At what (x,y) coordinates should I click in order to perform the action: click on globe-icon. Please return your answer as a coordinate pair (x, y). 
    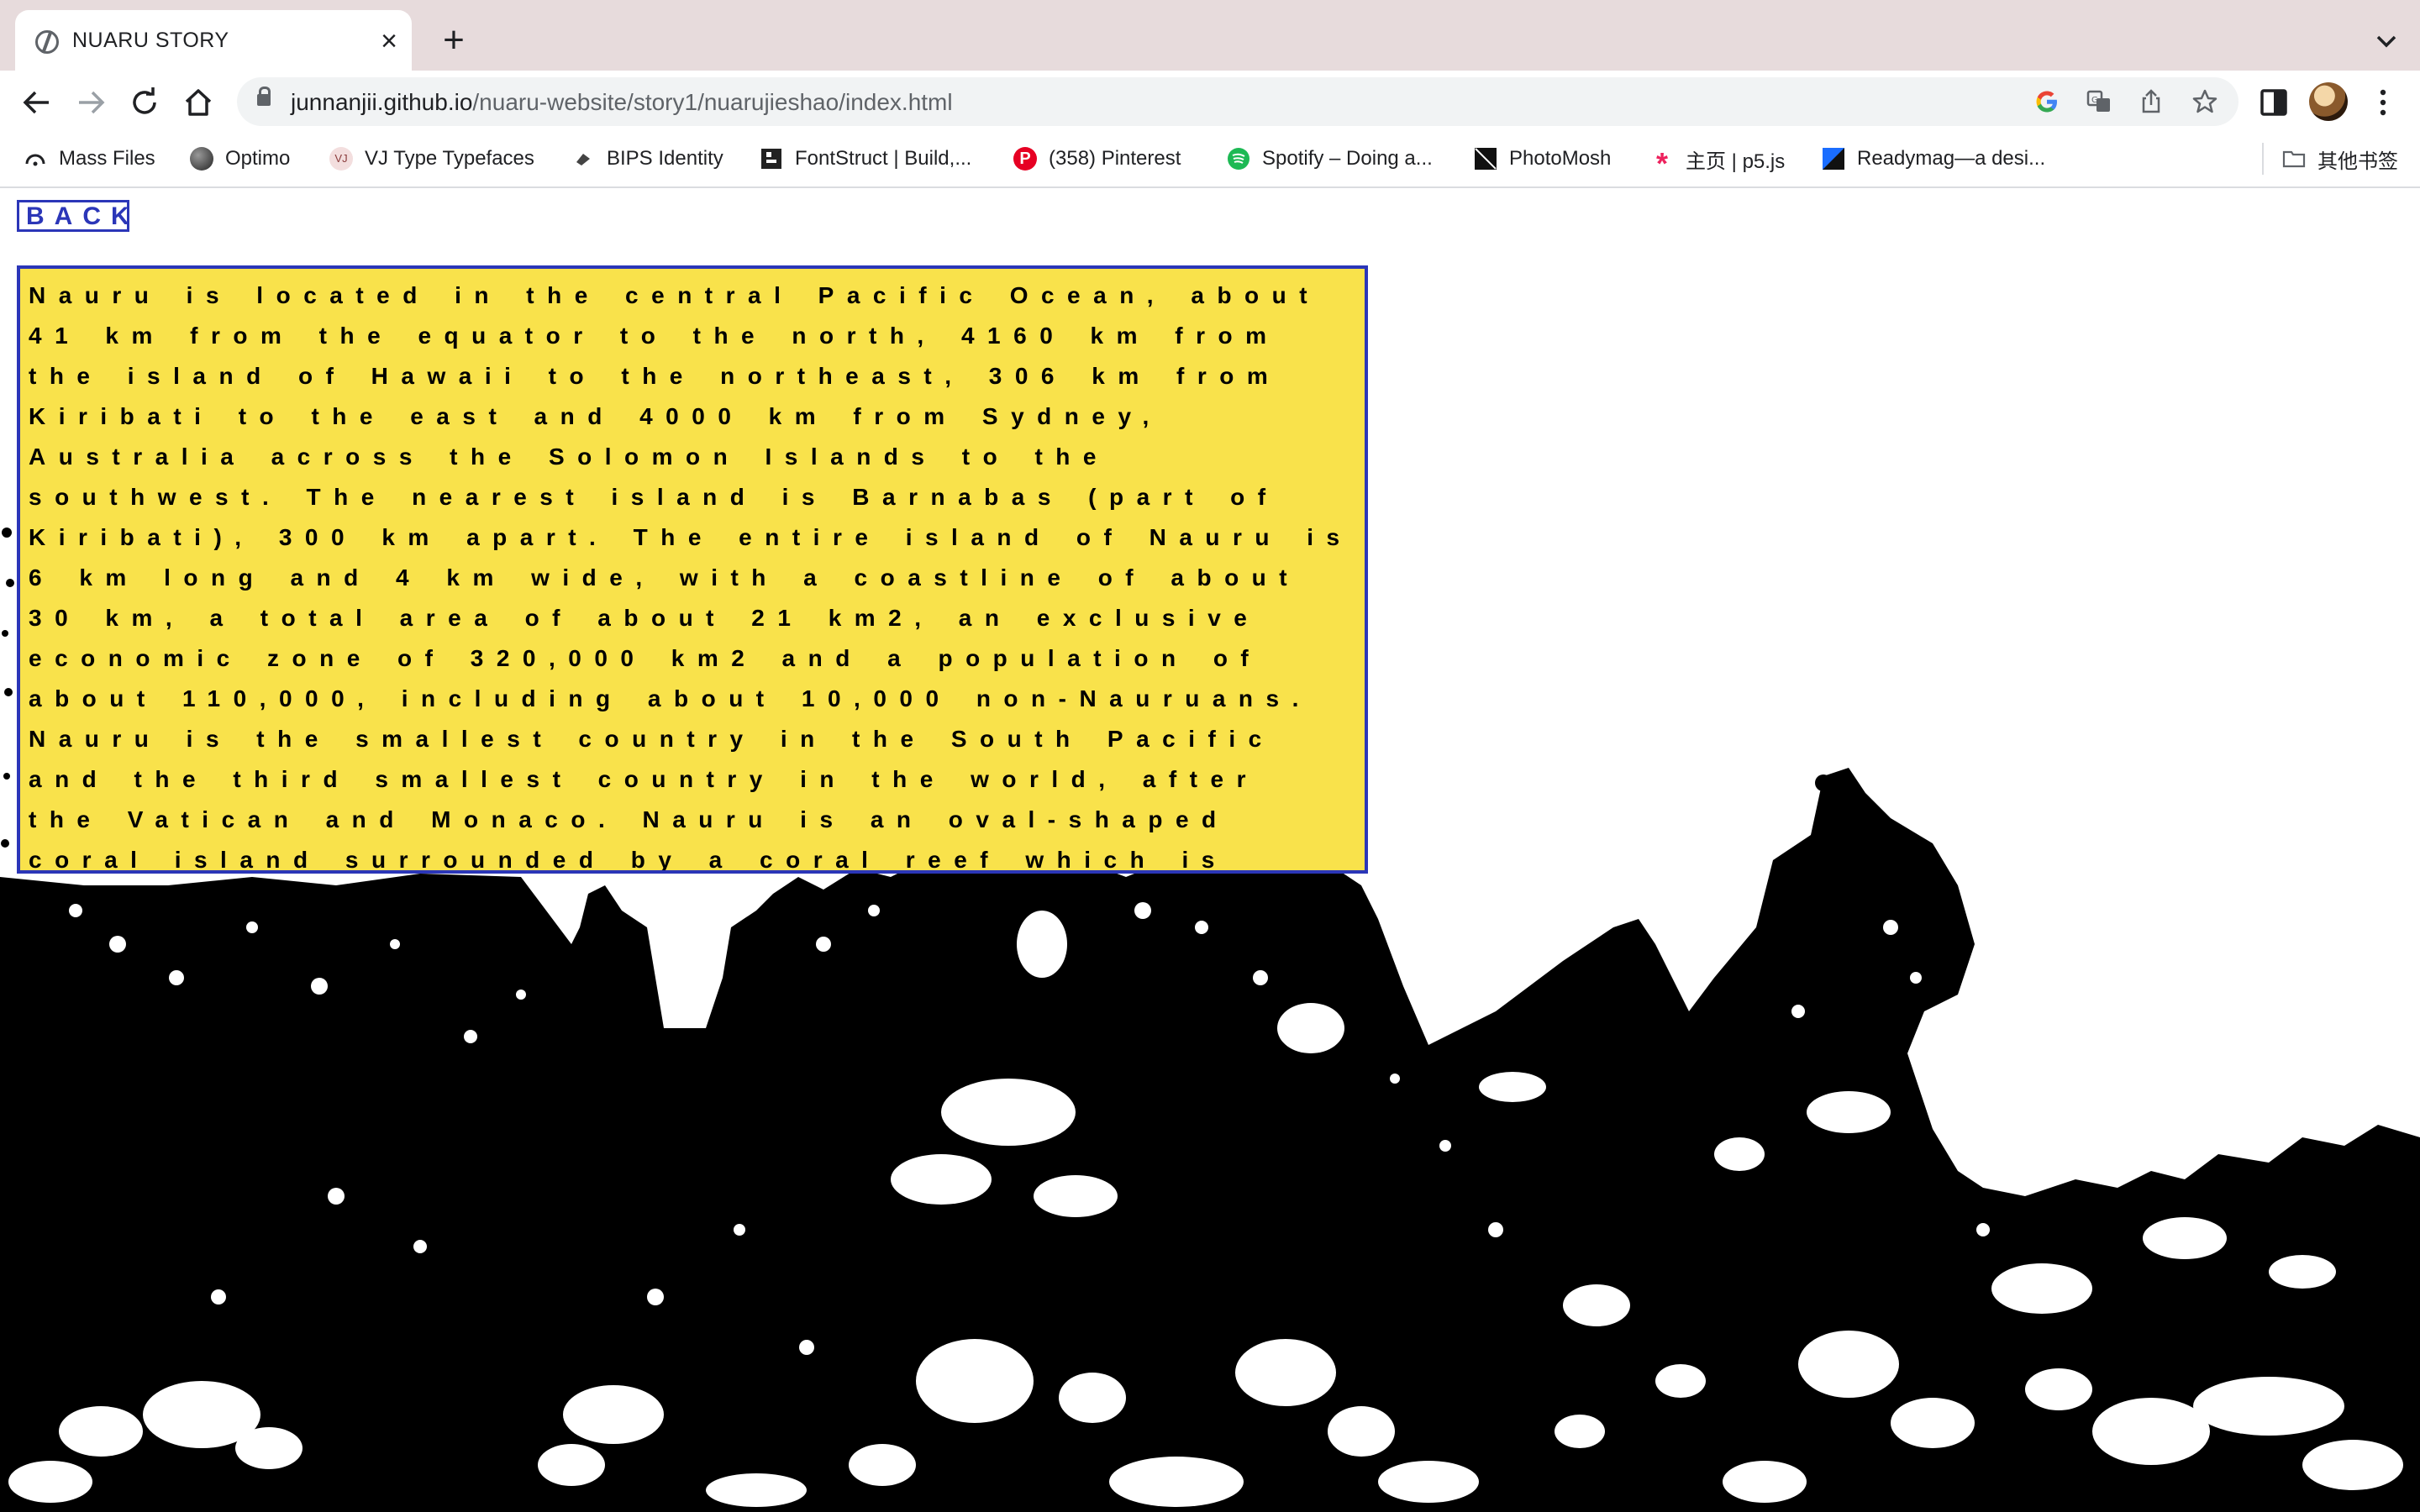
    Looking at the image, I should click on (47, 42).